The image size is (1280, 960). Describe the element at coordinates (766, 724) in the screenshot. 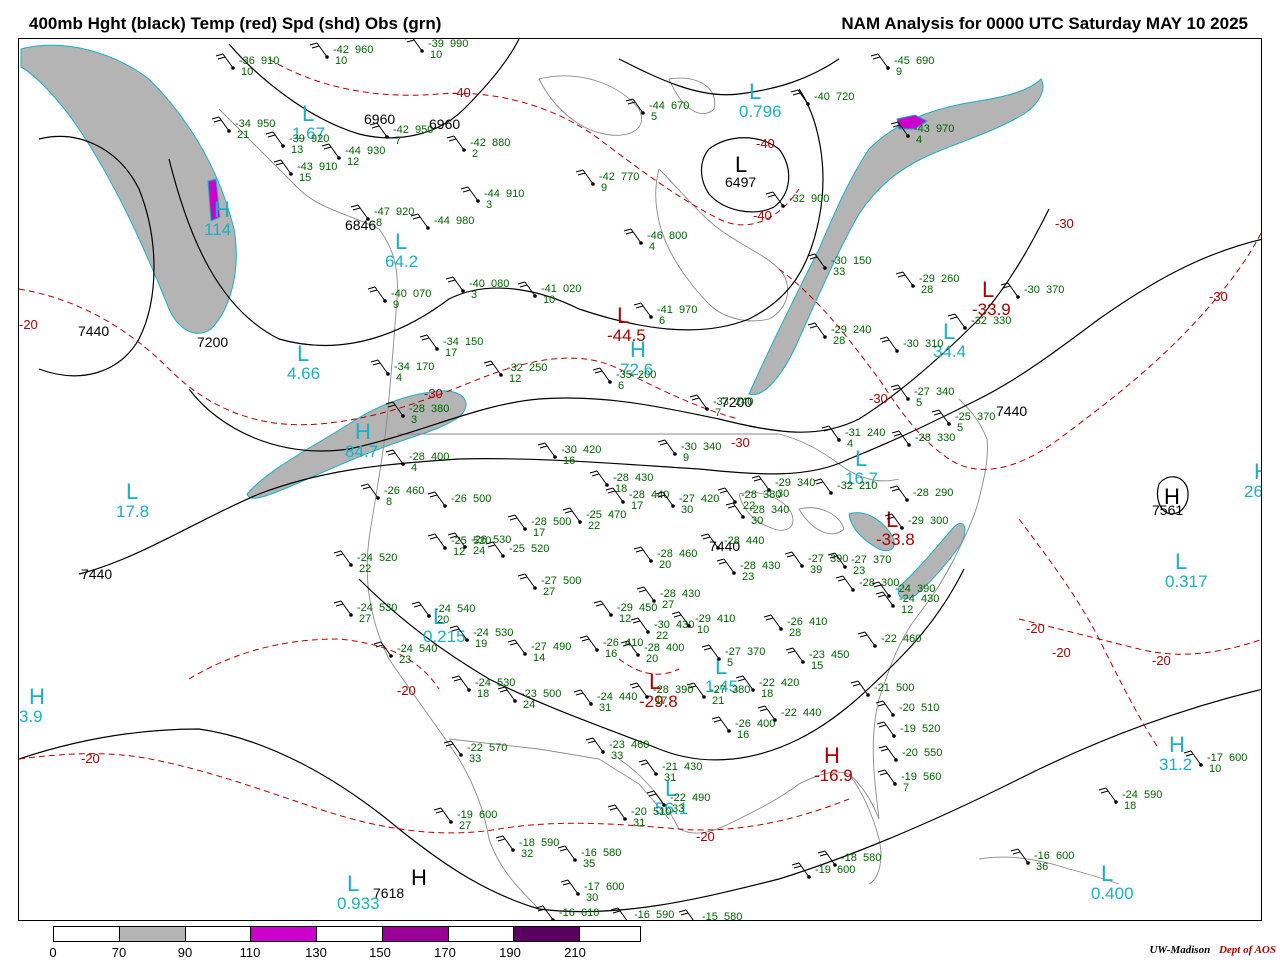

I see `obs-height: 400` at that location.